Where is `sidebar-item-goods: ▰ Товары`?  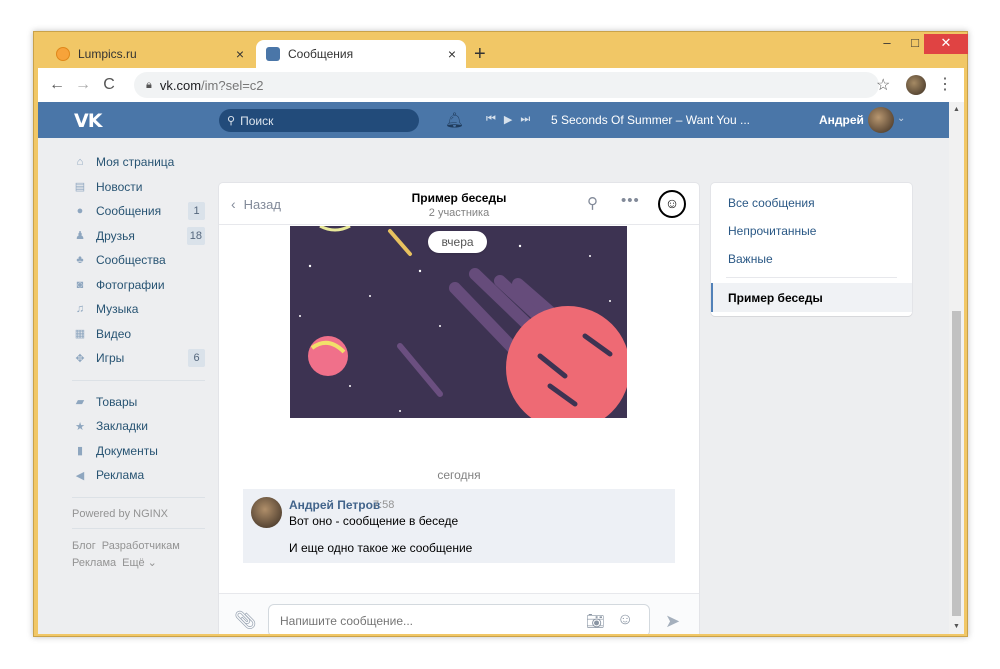 sidebar-item-goods: ▰ Товары is located at coordinates (138, 402).